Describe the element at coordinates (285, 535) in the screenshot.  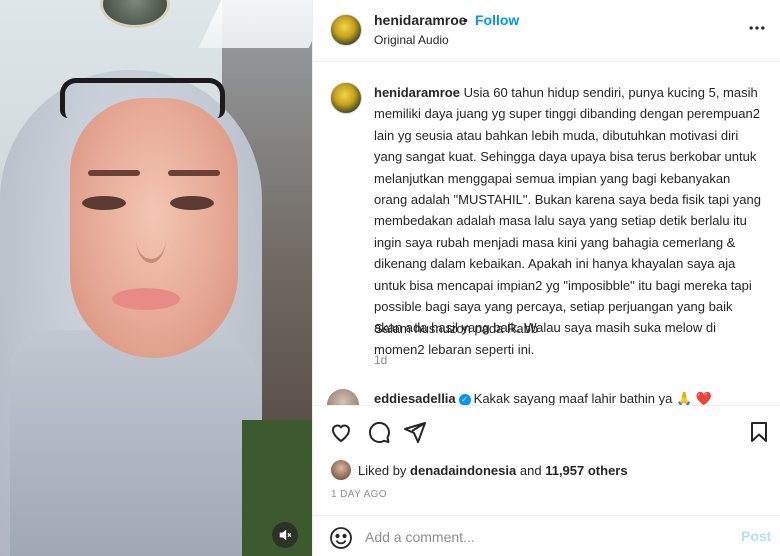
I see `speaker-muted-icon` at that location.